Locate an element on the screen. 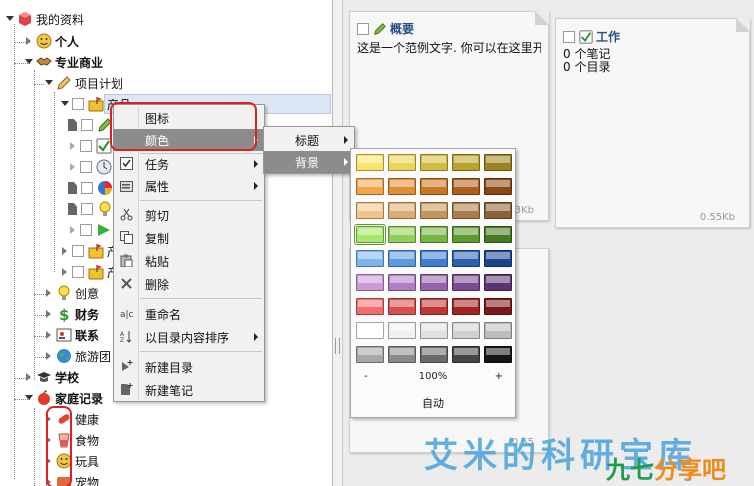 This screenshot has width=754, height=486. tree-item-finance: $ 财务 is located at coordinates (71, 314).